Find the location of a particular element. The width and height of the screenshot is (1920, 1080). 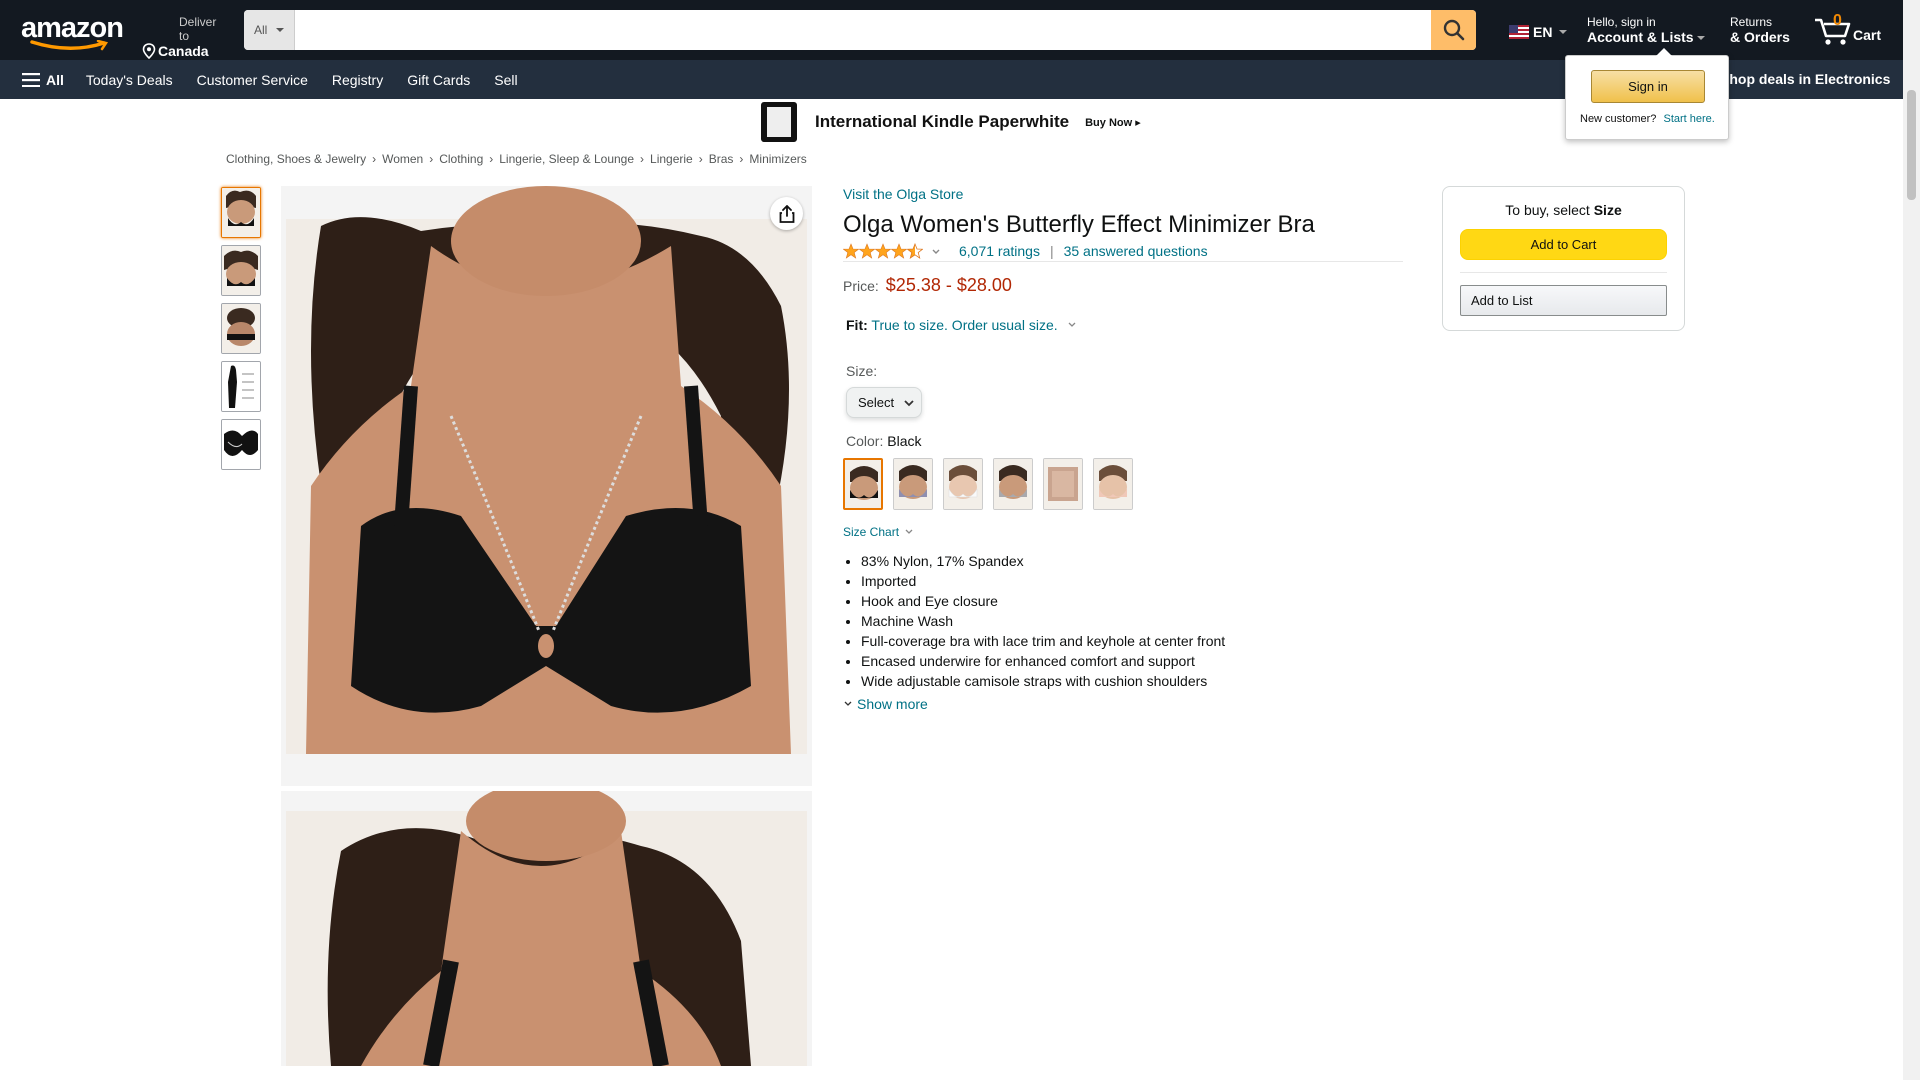

size-label: Size: is located at coordinates (862, 371).